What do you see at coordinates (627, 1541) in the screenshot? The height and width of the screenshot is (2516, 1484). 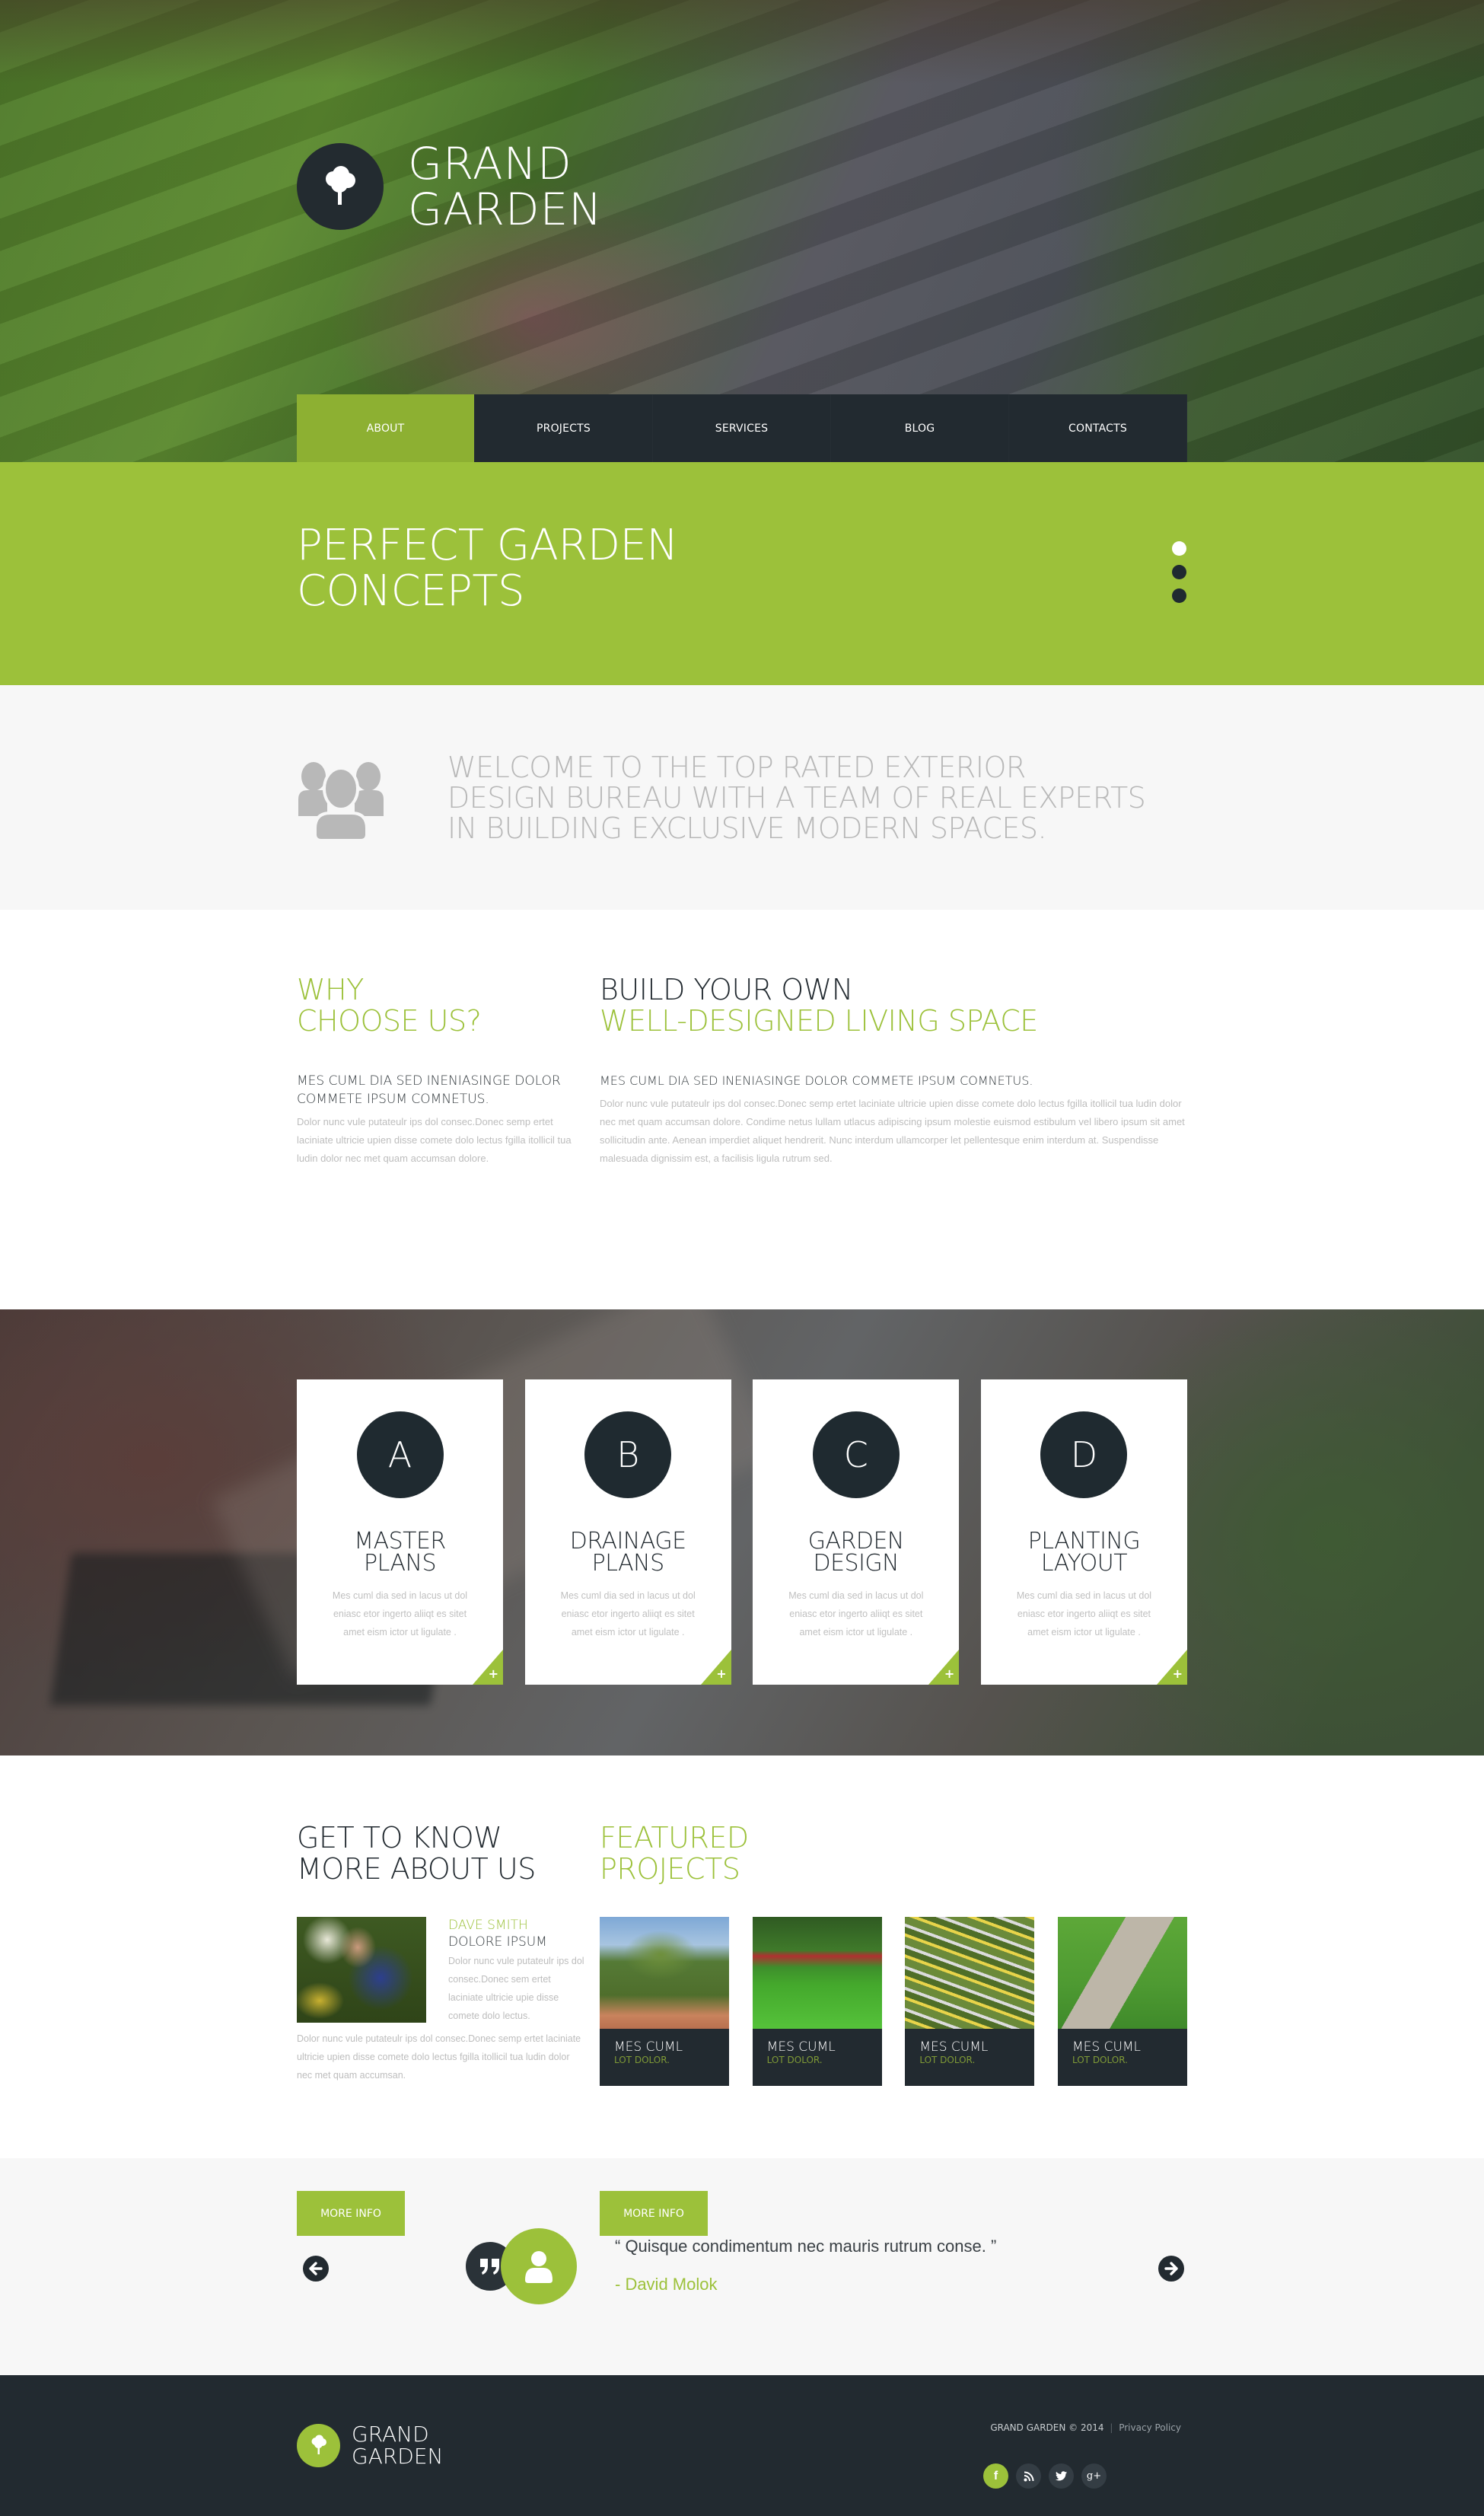 I see `service-title-line-1: DRAINAGE` at bounding box center [627, 1541].